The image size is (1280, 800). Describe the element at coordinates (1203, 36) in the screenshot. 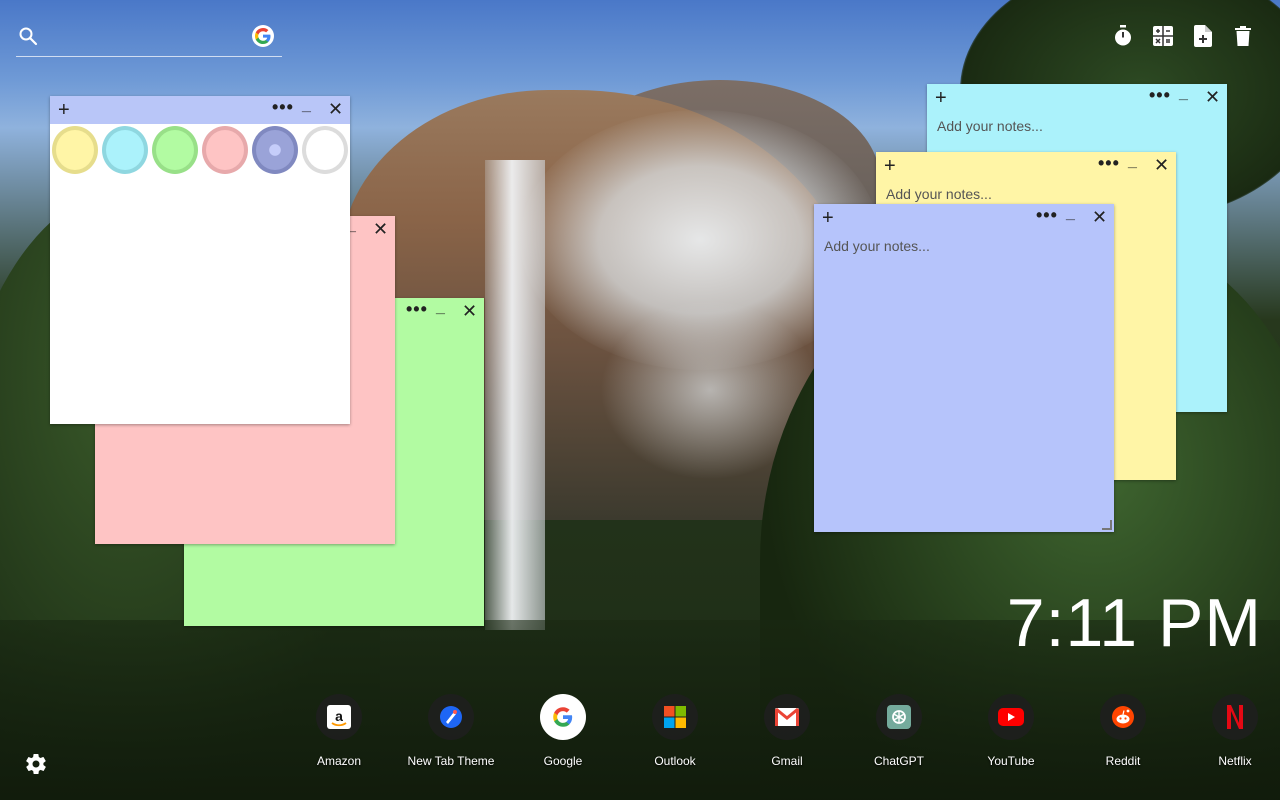

I see `new-note-icon` at that location.